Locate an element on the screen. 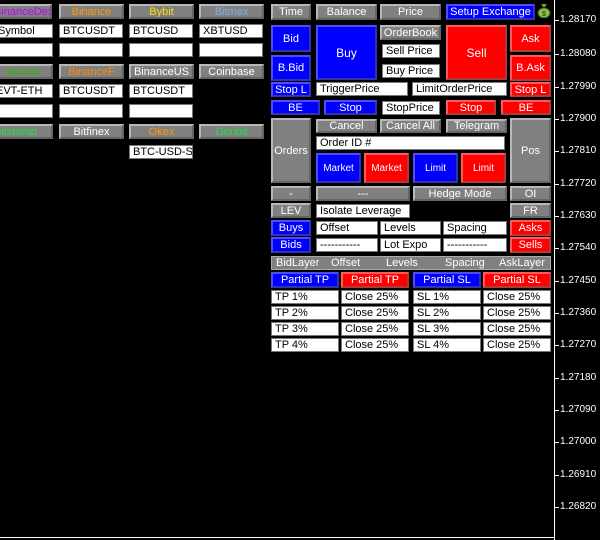  funding-rate-button: FR is located at coordinates (530, 210).